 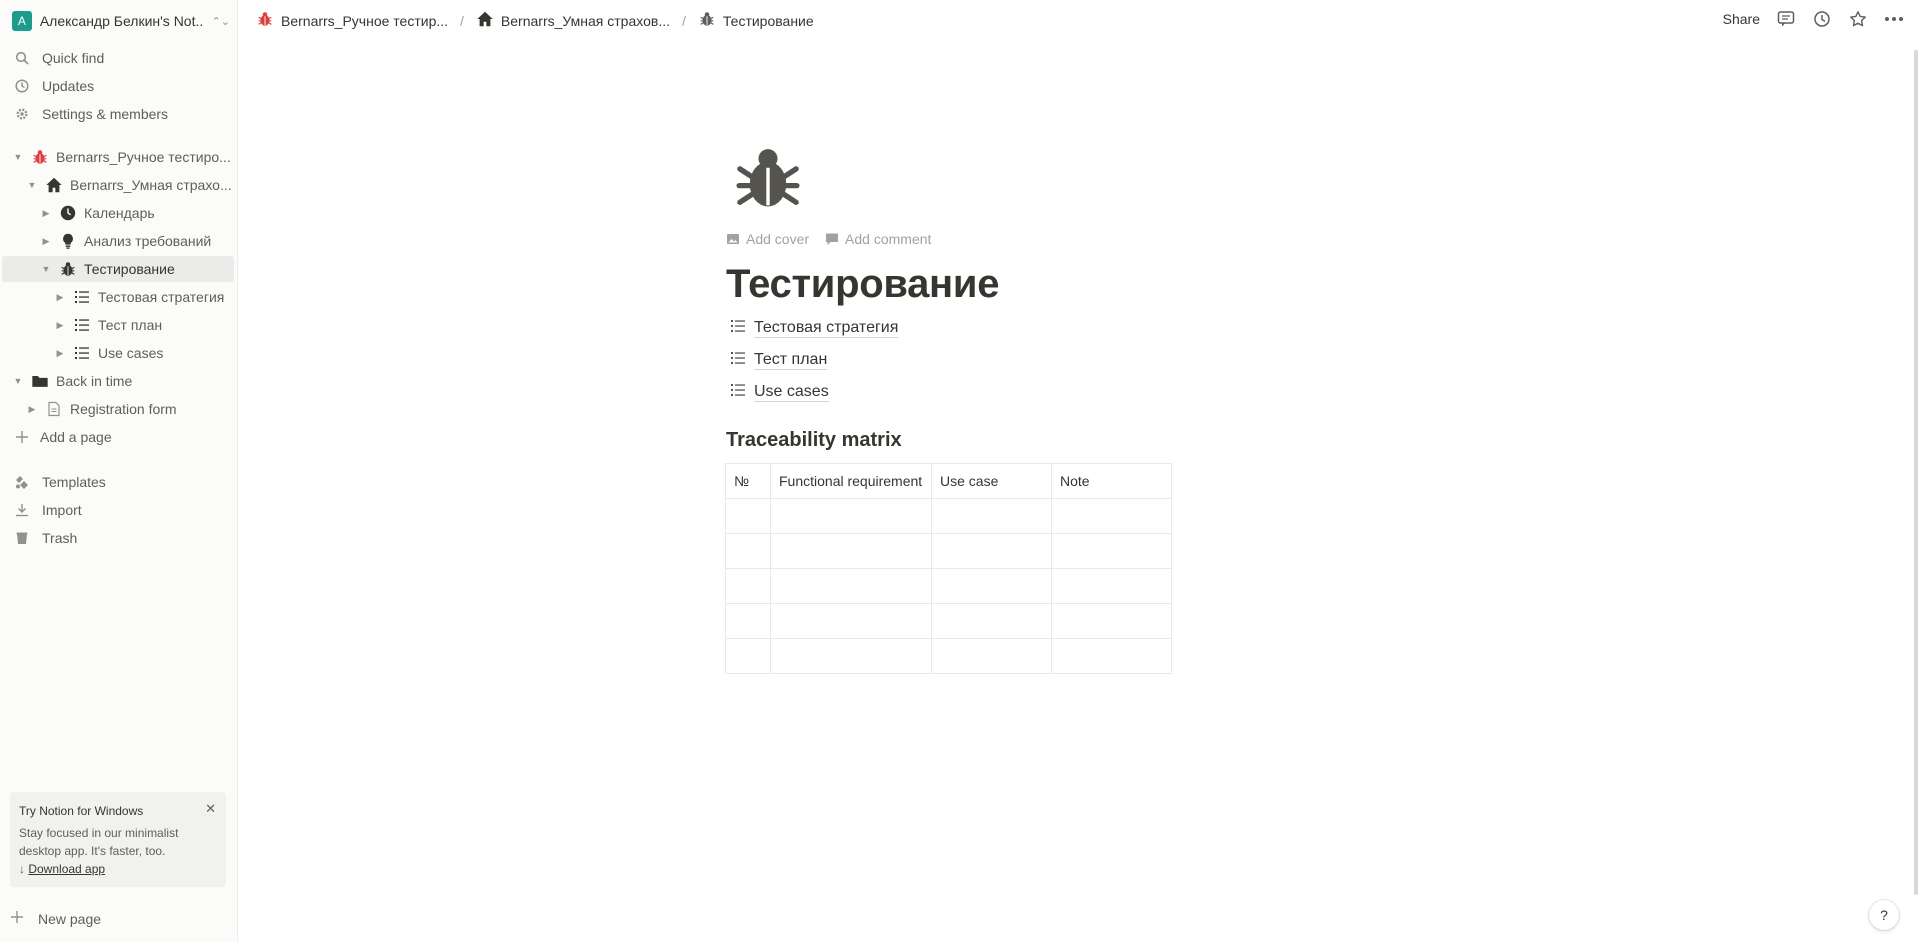 What do you see at coordinates (767, 239) in the screenshot?
I see `add-cover-button: Add cover` at bounding box center [767, 239].